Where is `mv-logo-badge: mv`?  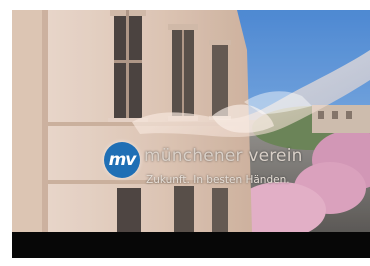 mv-logo-badge: mv is located at coordinates (122, 160).